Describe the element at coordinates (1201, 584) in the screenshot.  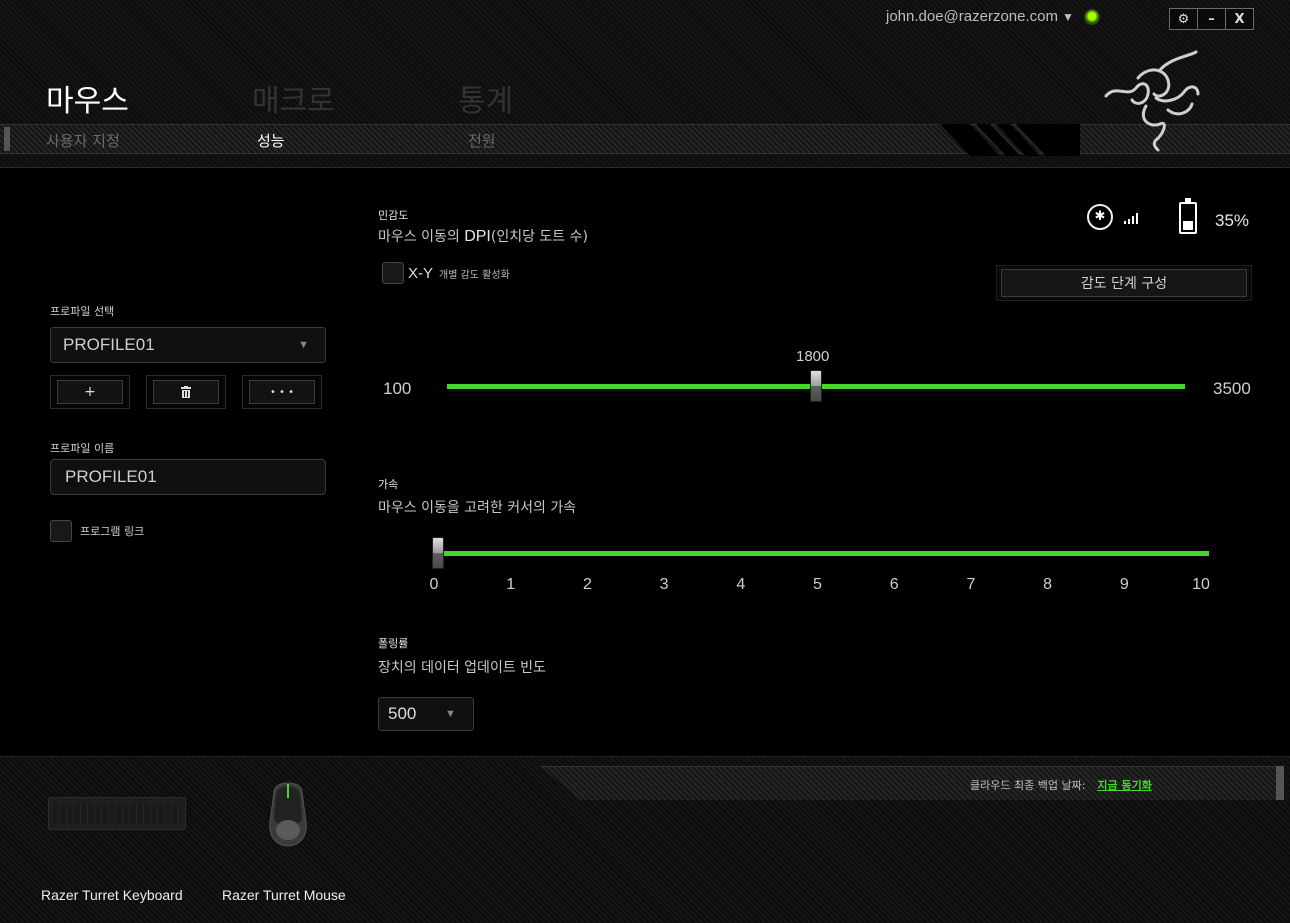
I see `acceleration-tick-10: 10` at that location.